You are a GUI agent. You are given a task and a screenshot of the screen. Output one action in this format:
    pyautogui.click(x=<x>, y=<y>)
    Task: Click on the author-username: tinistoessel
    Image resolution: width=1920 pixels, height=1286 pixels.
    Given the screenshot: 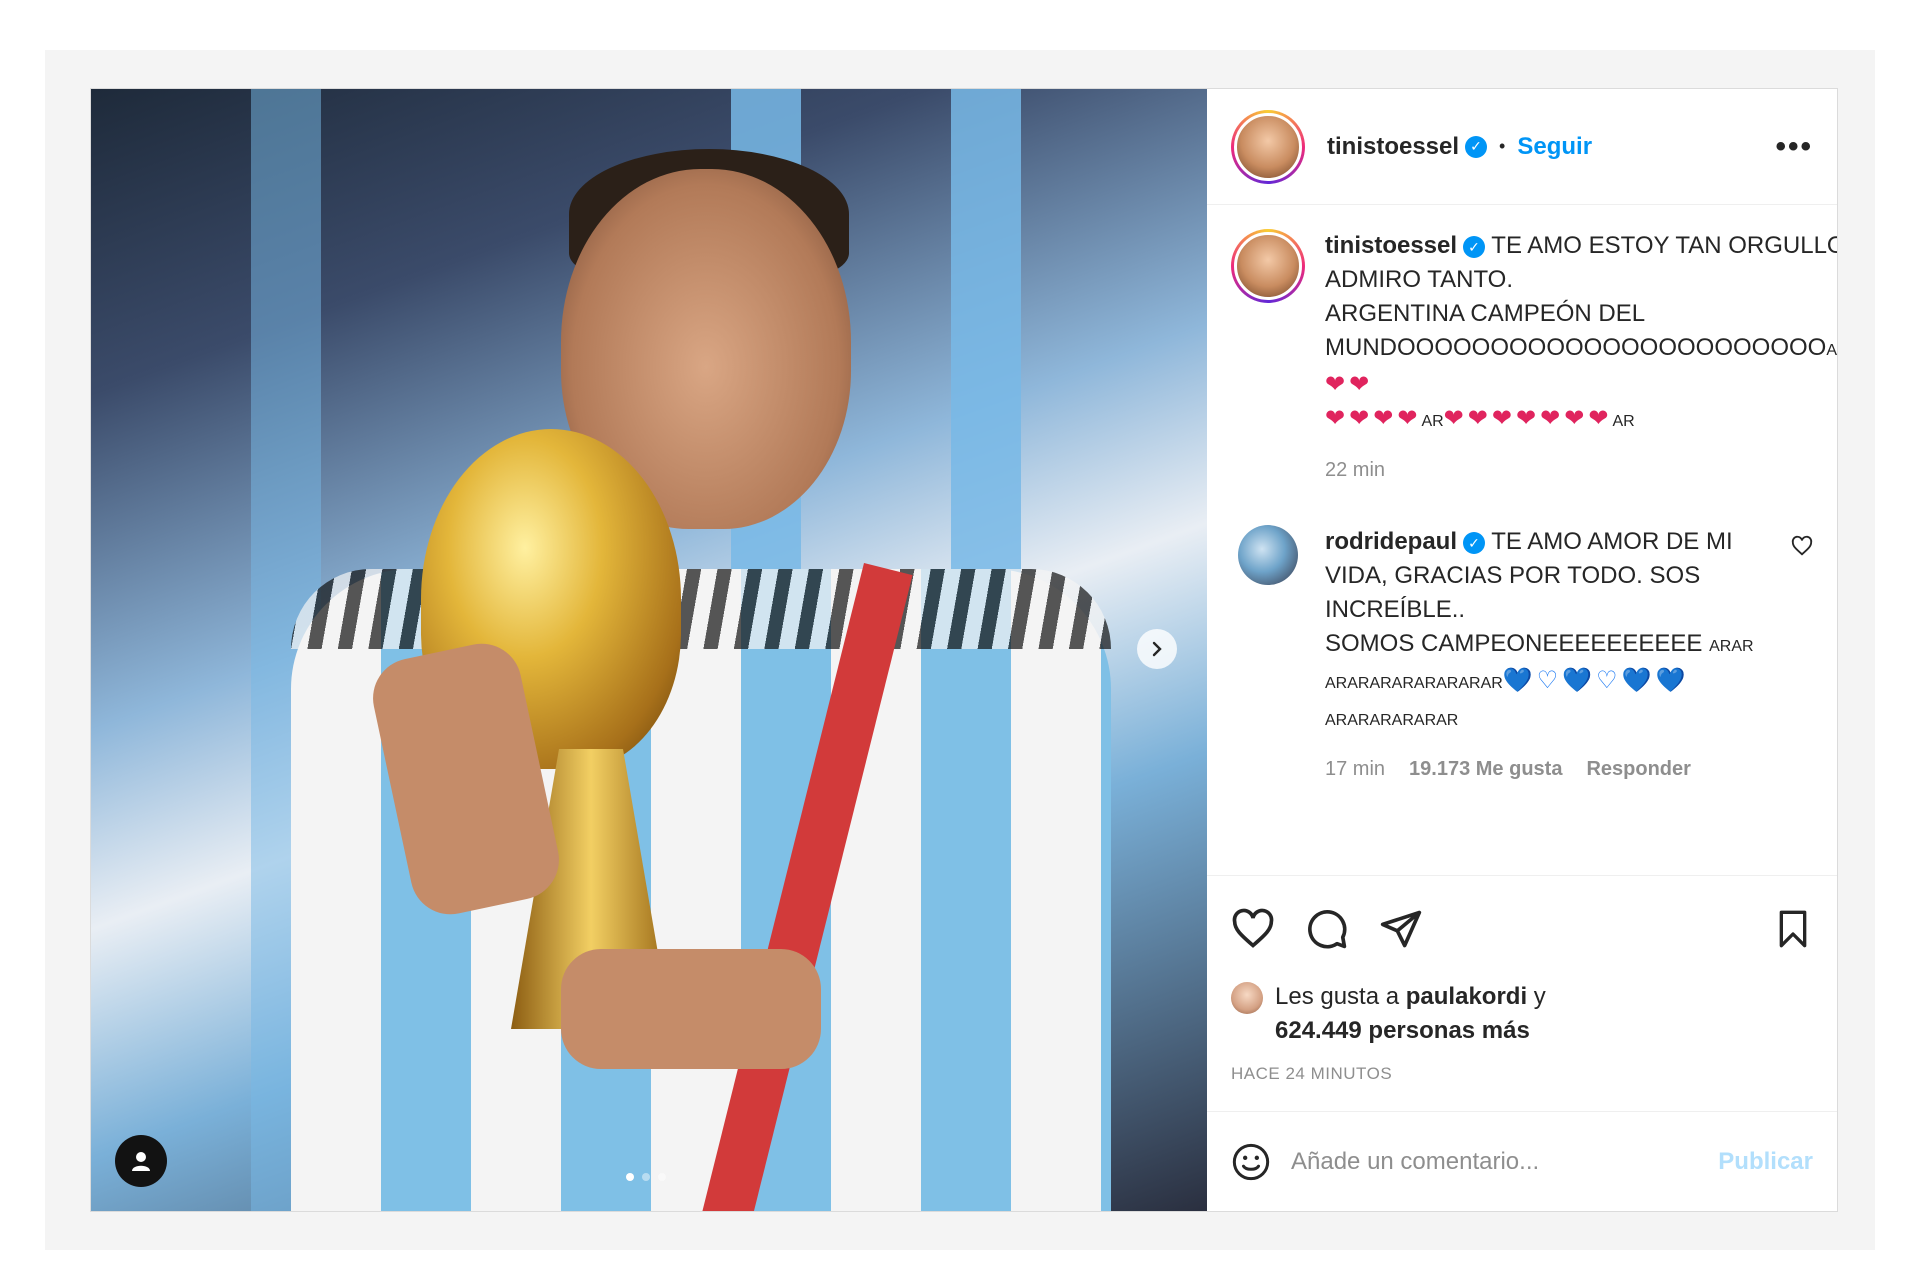 What is the action you would take?
    pyautogui.click(x=1393, y=147)
    